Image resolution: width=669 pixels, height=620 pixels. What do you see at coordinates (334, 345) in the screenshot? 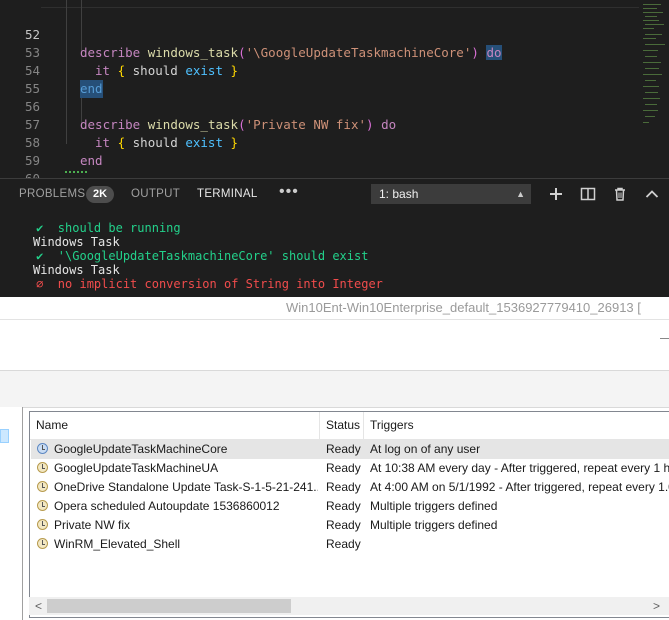
I see `menu-area` at bounding box center [334, 345].